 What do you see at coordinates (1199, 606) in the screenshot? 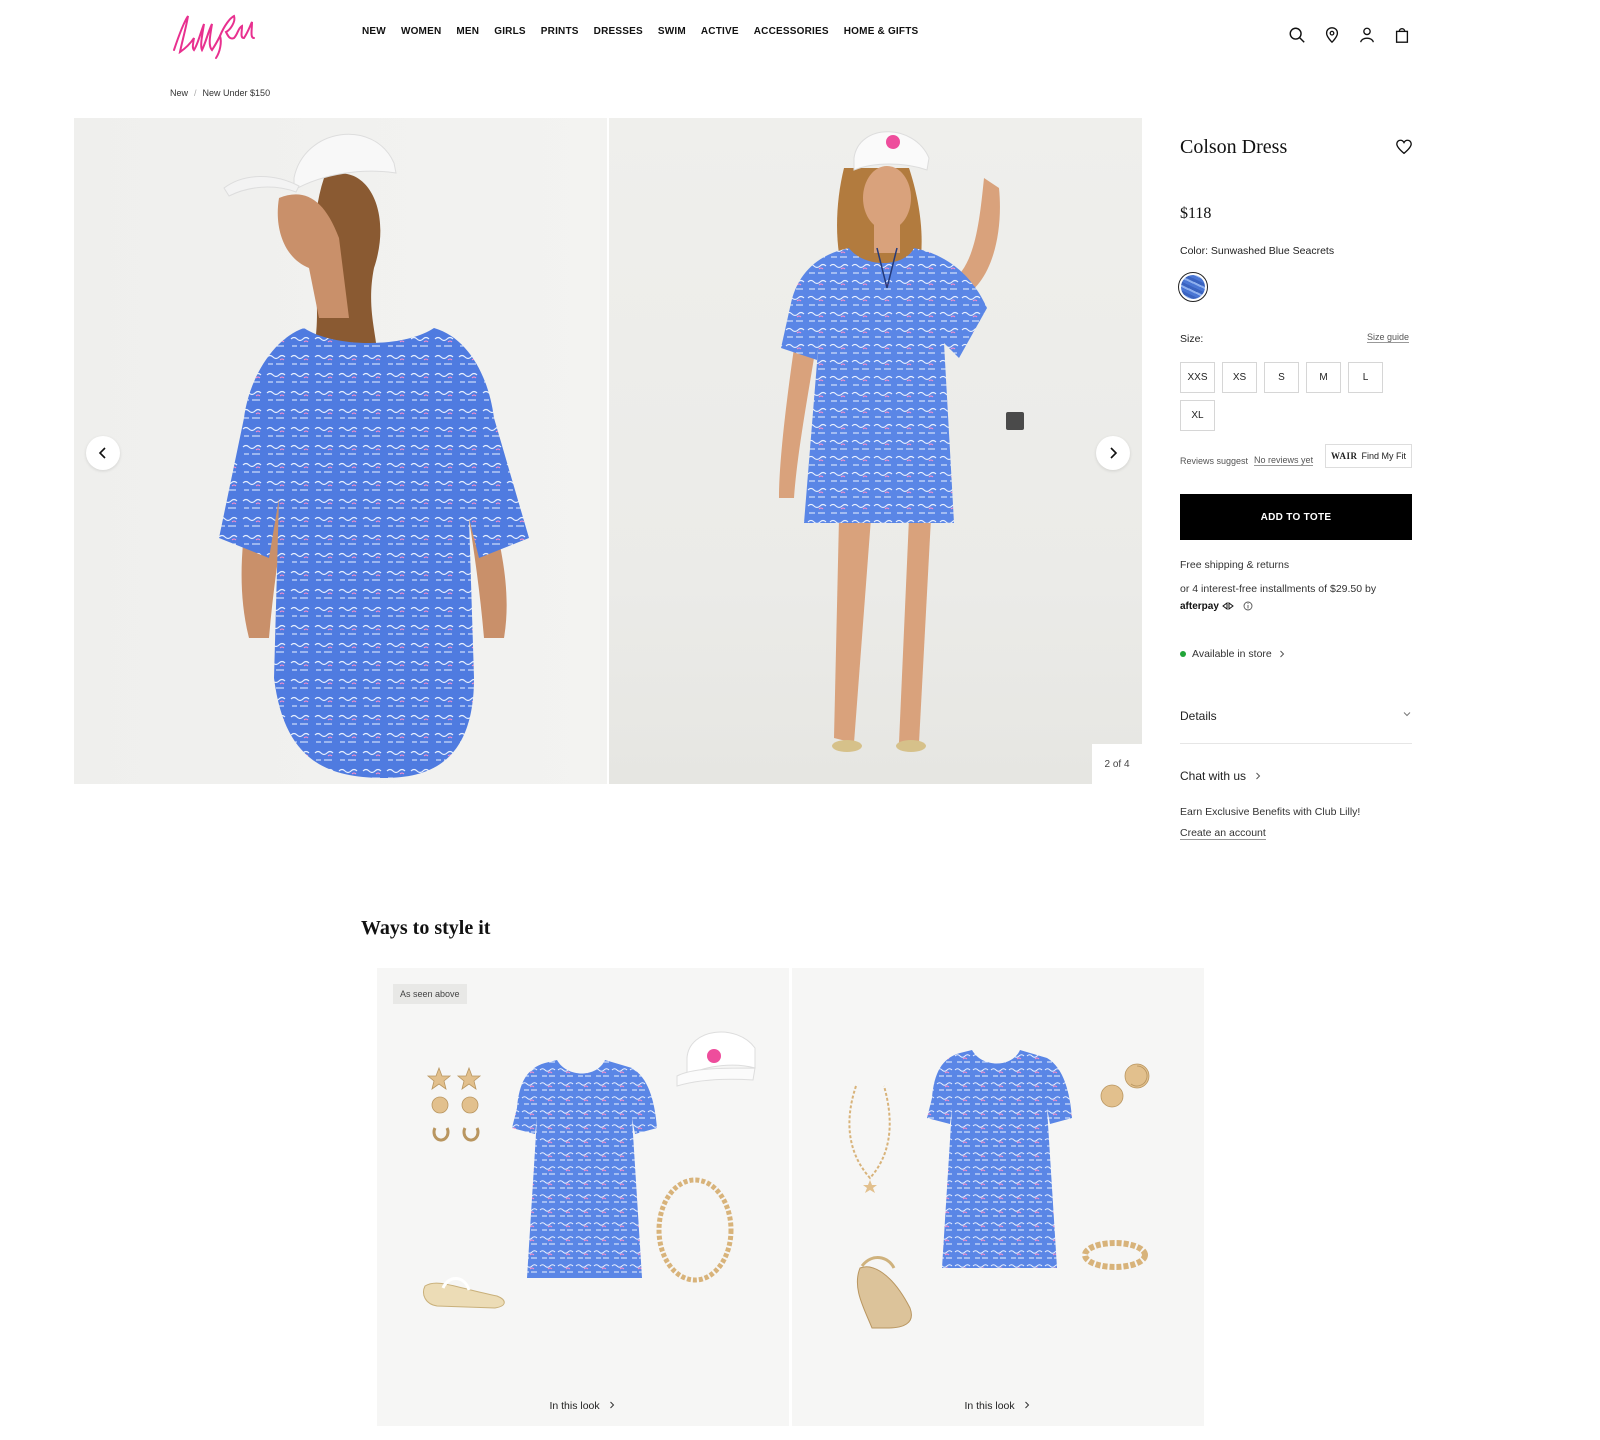
I see `afterpay-logo: afterpay` at bounding box center [1199, 606].